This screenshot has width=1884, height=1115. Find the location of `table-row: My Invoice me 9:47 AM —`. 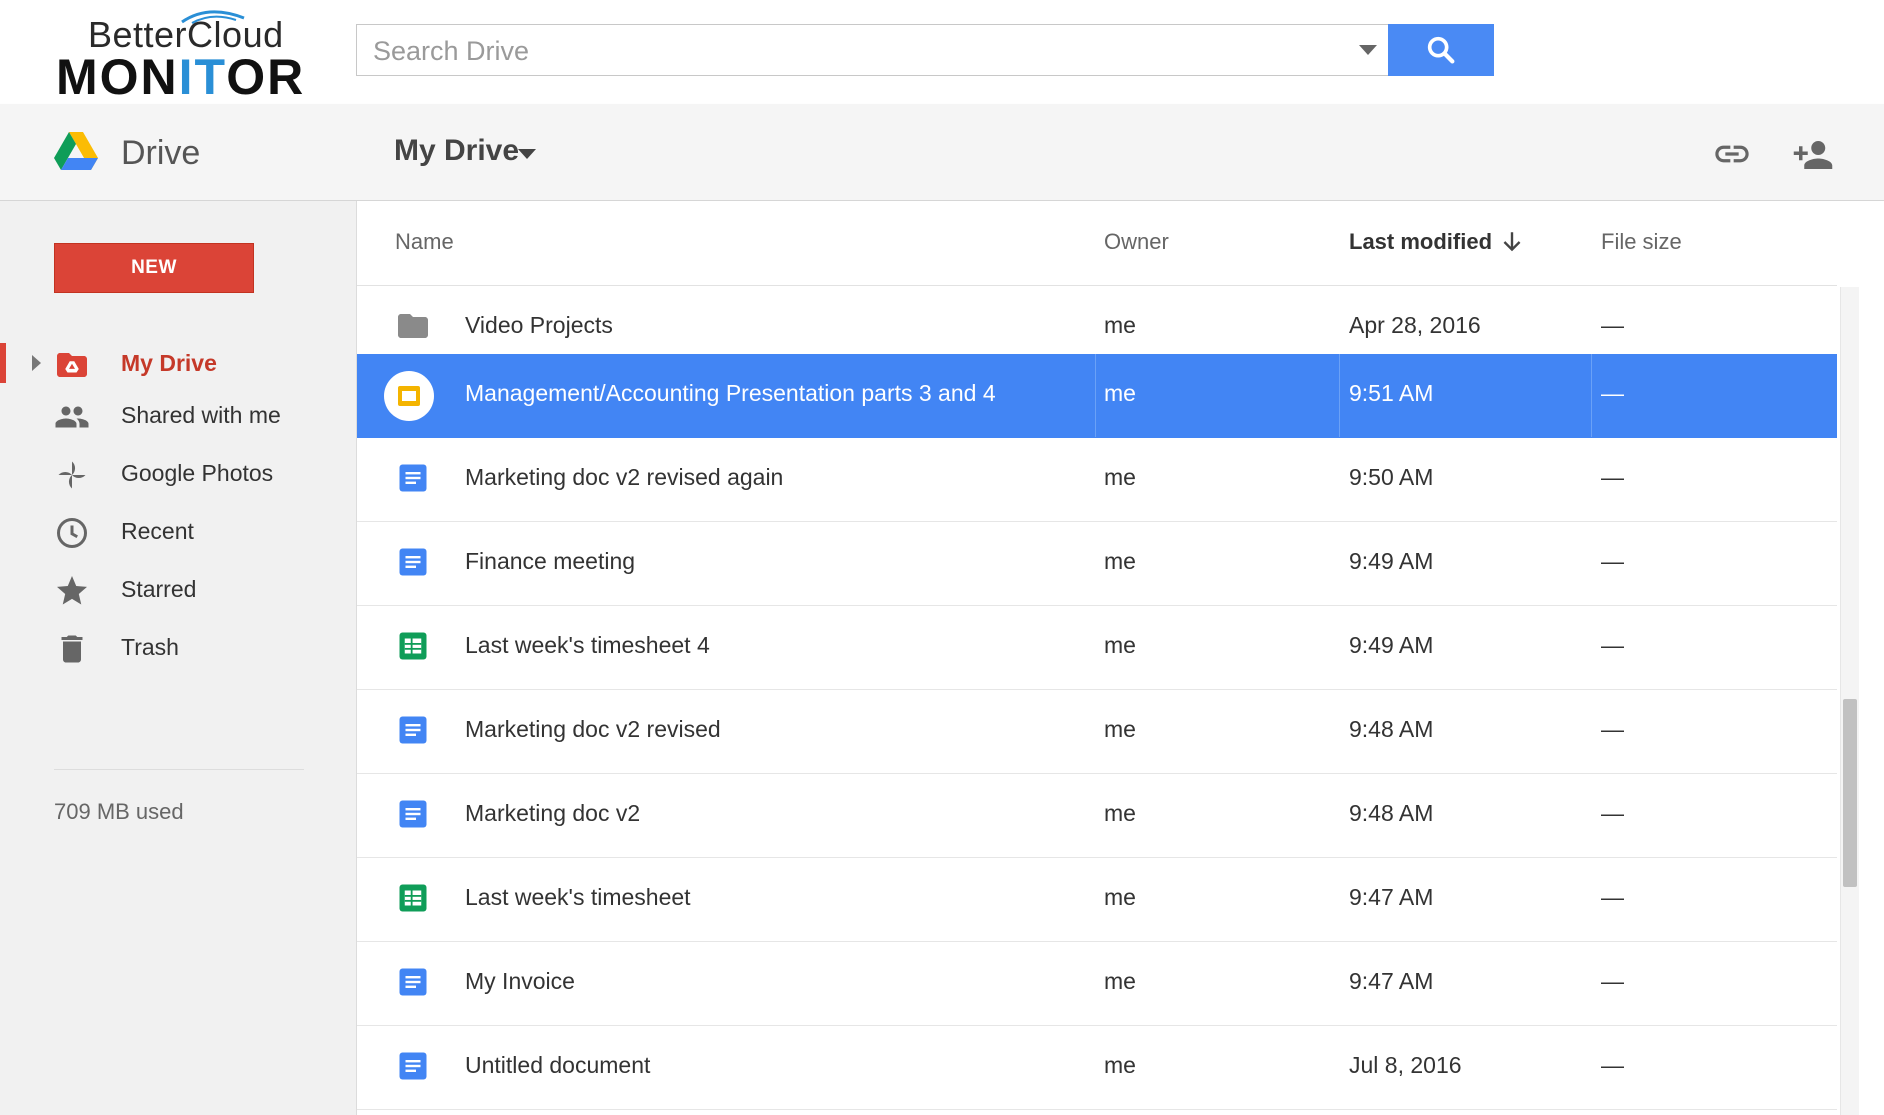

table-row: My Invoice me 9:47 AM — is located at coordinates (1097, 984).